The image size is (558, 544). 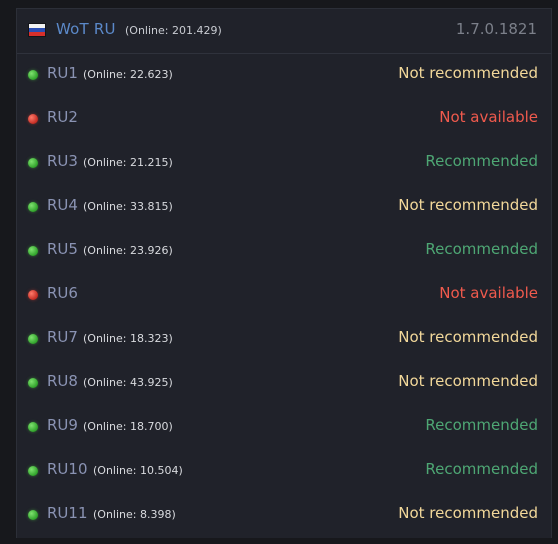 I want to click on realm-name: WoT RU, so click(x=86, y=29).